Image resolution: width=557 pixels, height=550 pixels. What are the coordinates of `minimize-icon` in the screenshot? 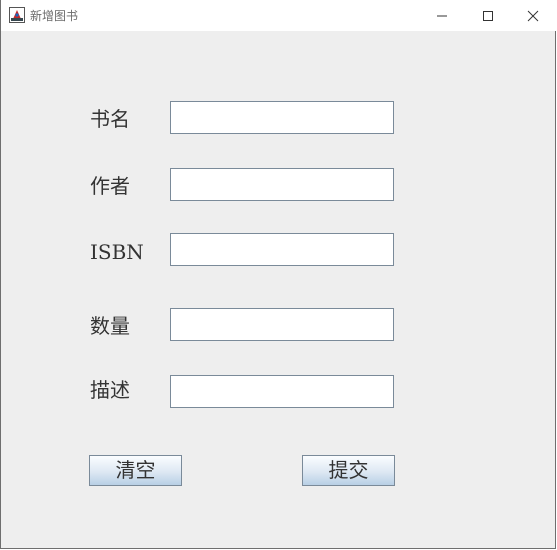 It's located at (442, 16).